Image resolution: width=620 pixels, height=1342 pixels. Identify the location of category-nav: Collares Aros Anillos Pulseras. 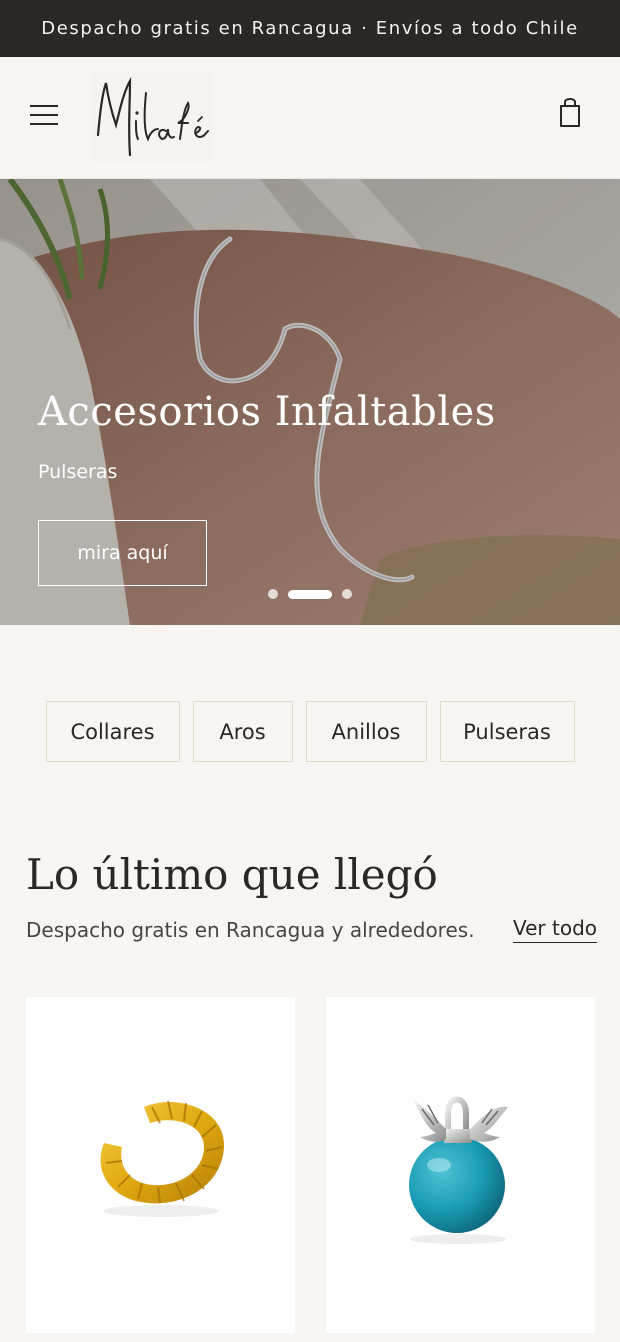
(310, 731).